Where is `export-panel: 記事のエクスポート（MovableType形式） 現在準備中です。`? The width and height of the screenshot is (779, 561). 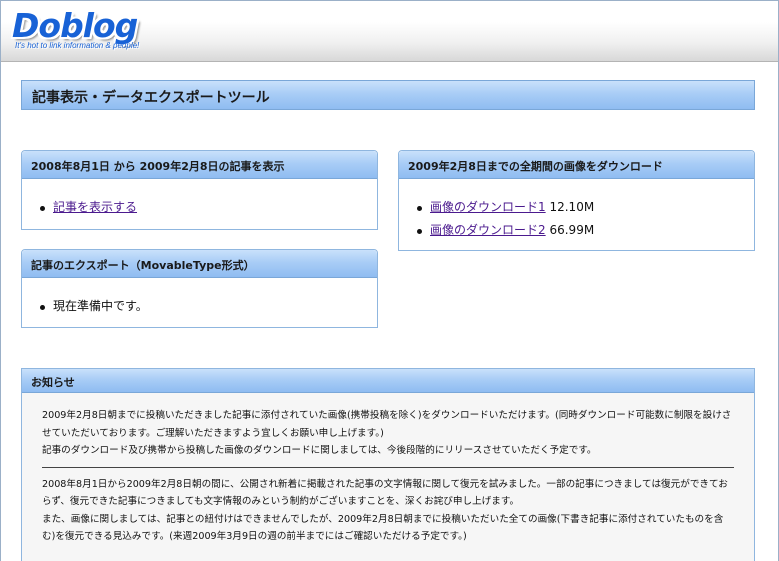 export-panel: 記事のエクスポート（MovableType形式） 現在準備中です。 is located at coordinates (199, 288).